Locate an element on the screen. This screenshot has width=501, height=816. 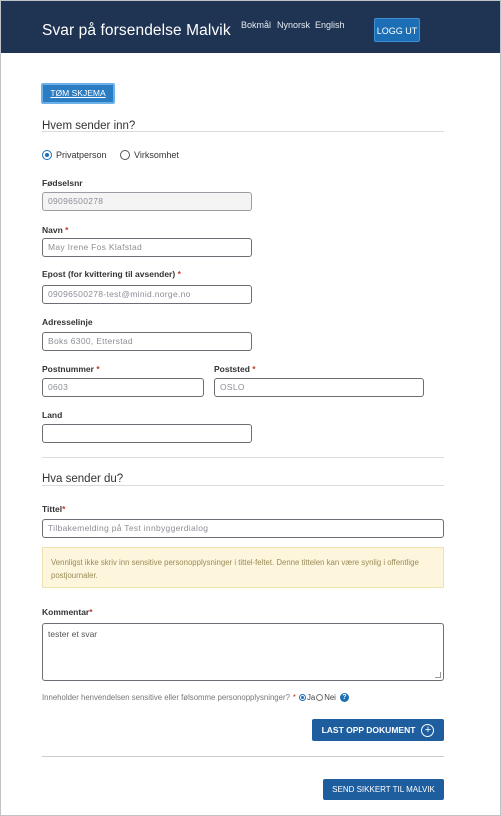
land-field is located at coordinates (147, 433).